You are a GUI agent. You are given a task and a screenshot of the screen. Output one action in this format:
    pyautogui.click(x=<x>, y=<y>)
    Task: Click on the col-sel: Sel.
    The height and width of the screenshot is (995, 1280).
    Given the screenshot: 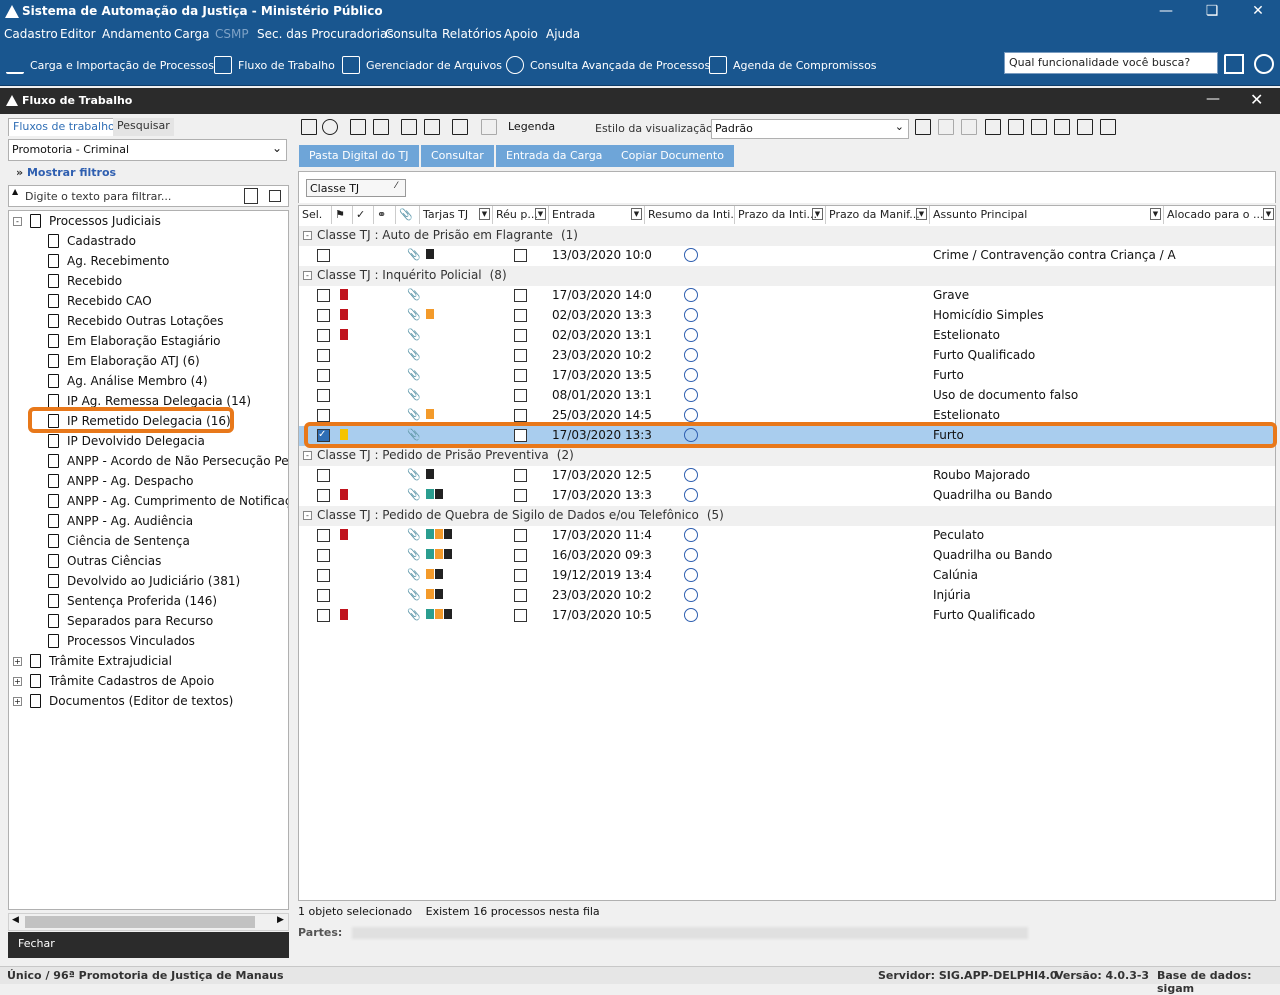 What is the action you would take?
    pyautogui.click(x=315, y=215)
    